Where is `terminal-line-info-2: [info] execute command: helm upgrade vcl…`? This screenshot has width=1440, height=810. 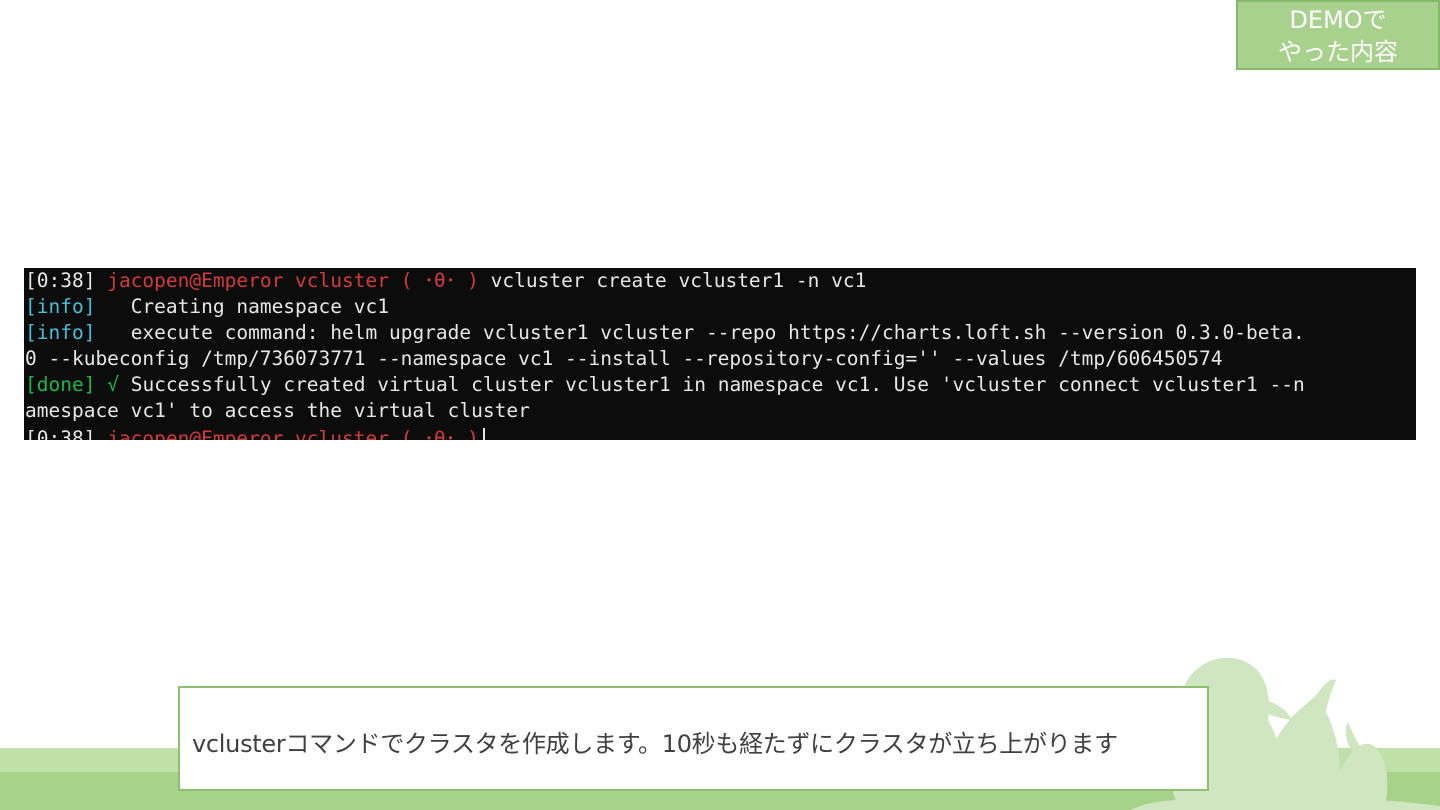 terminal-line-info-2: [info] execute command: helm upgrade vcl… is located at coordinates (720, 333).